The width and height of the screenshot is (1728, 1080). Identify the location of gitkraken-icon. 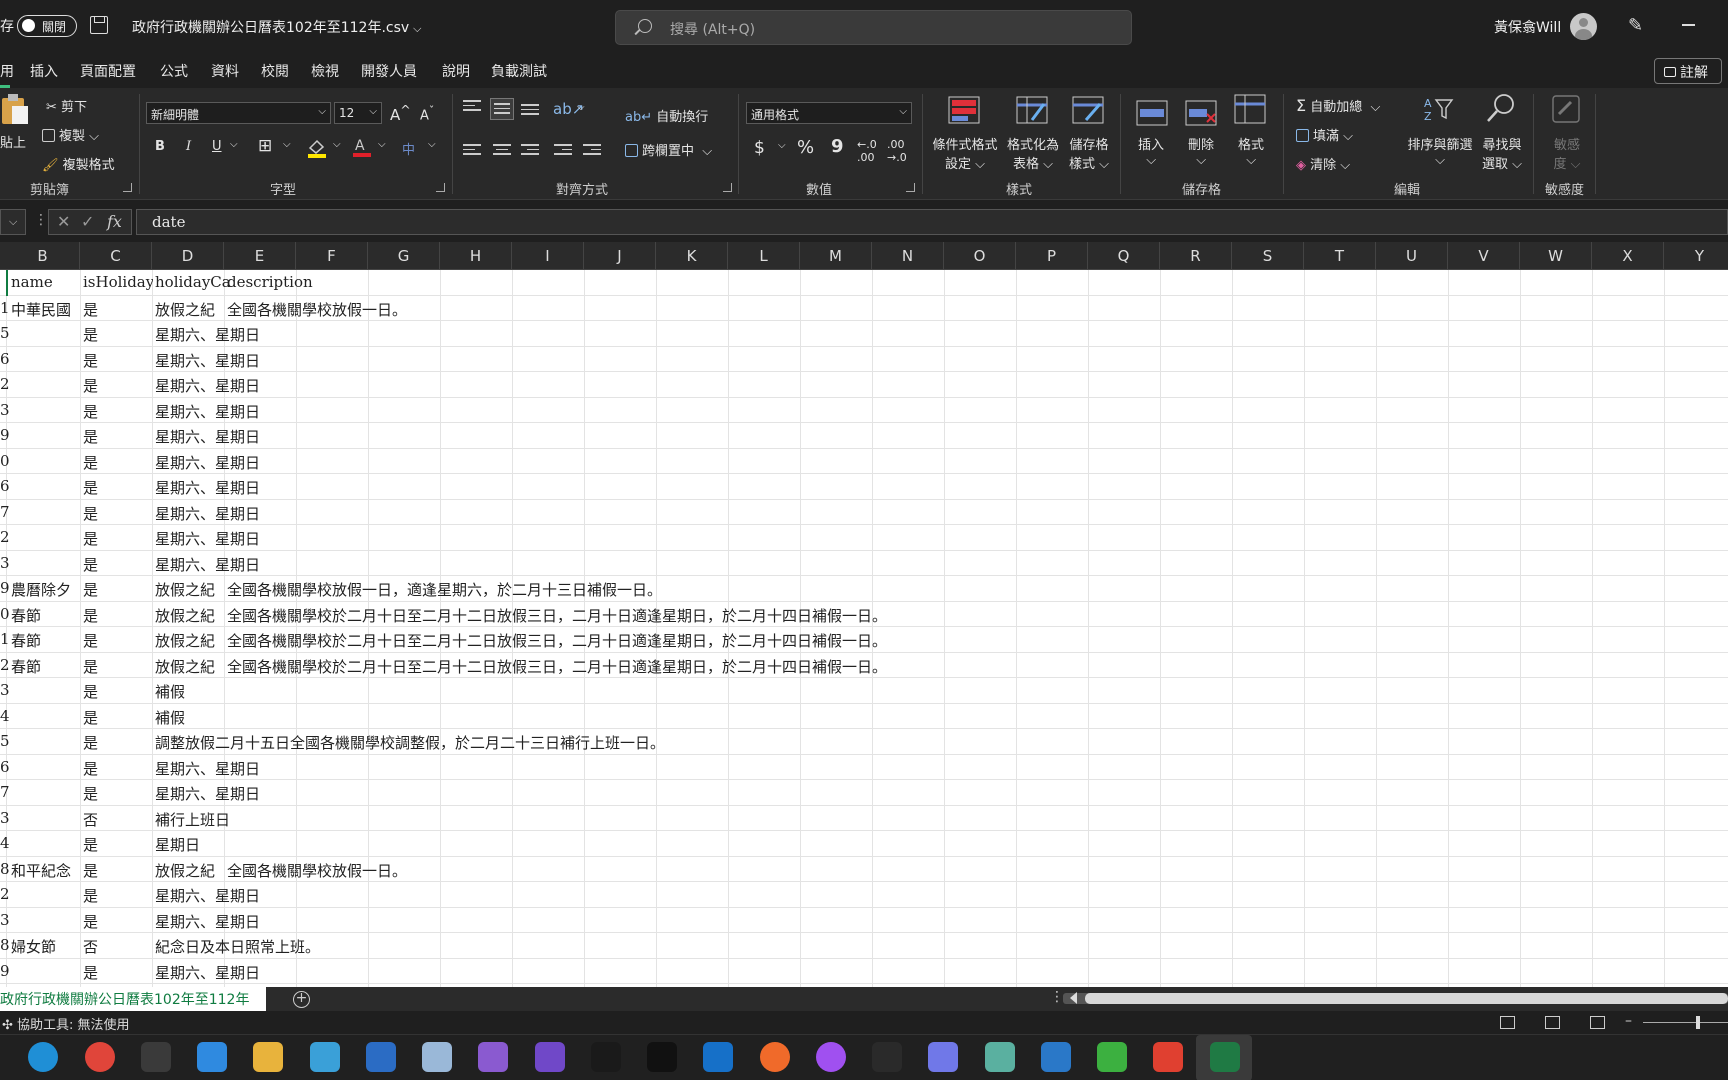
(606, 1057).